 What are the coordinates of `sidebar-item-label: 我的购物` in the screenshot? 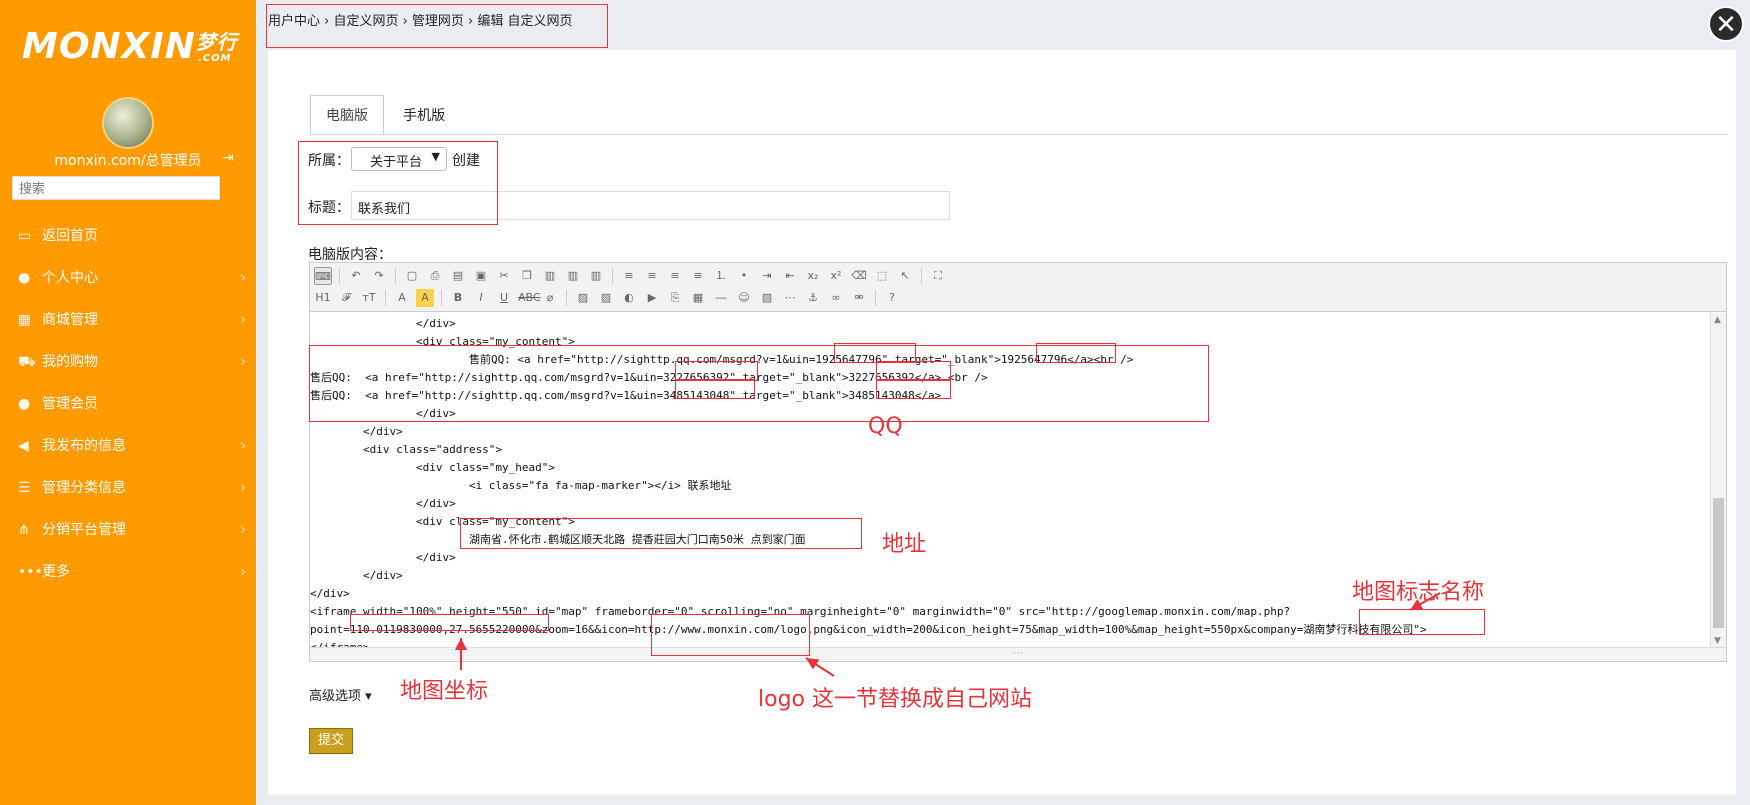 It's located at (70, 362).